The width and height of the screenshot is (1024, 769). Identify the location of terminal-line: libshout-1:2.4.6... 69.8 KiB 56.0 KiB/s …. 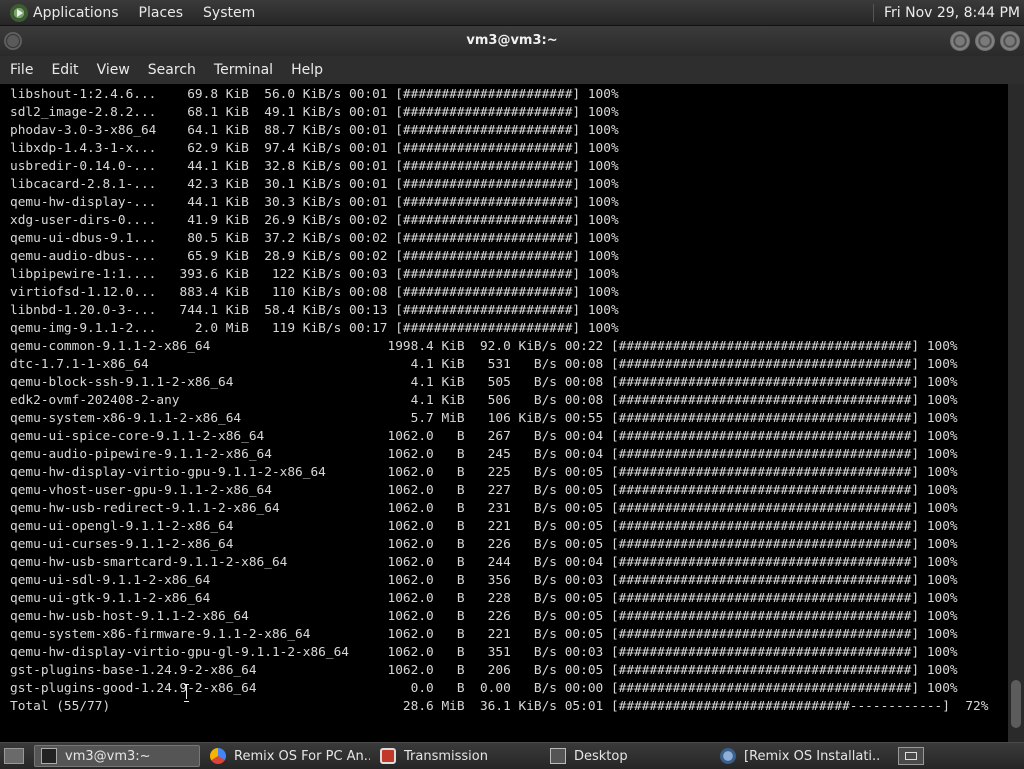
(314, 94).